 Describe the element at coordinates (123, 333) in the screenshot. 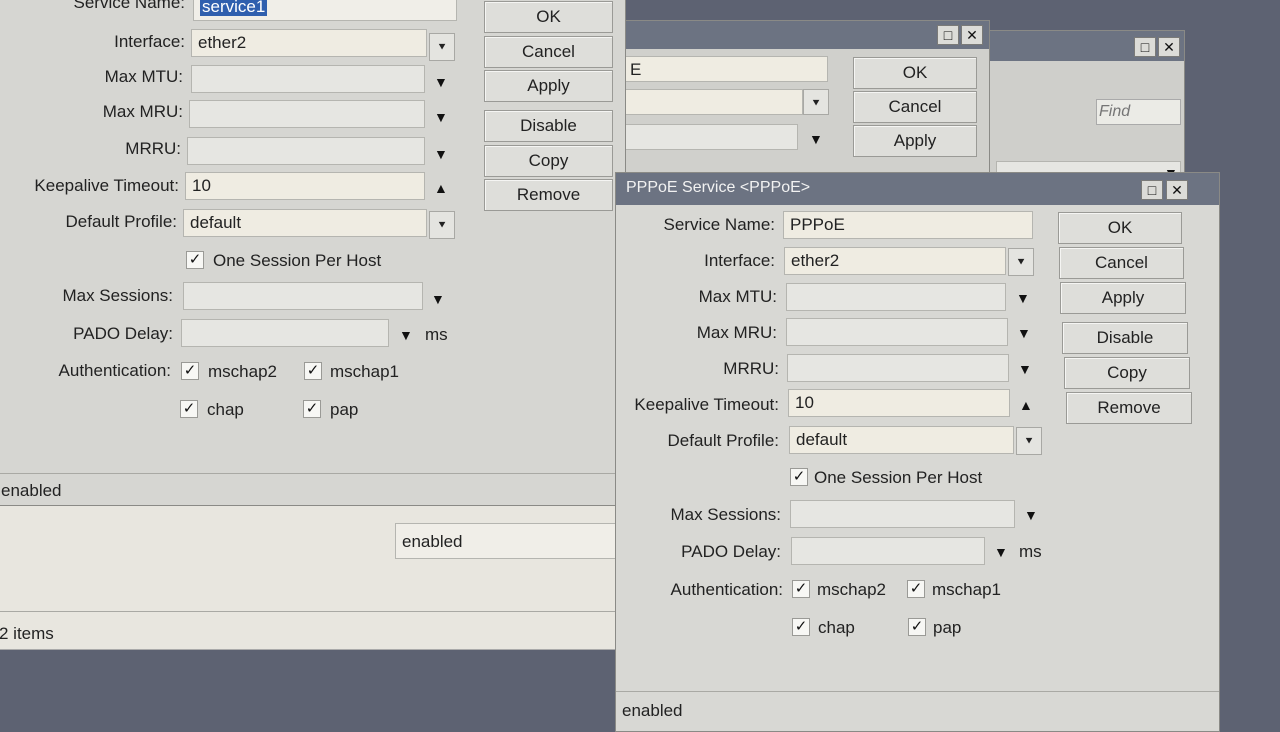

I see `pado-delay-label: PADO Delay:` at that location.